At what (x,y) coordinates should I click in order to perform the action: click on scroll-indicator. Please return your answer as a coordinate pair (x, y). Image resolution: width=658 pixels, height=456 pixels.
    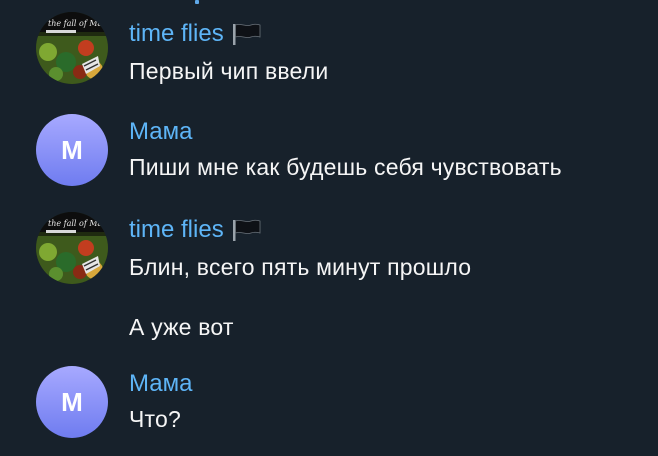
    Looking at the image, I should click on (197, 2).